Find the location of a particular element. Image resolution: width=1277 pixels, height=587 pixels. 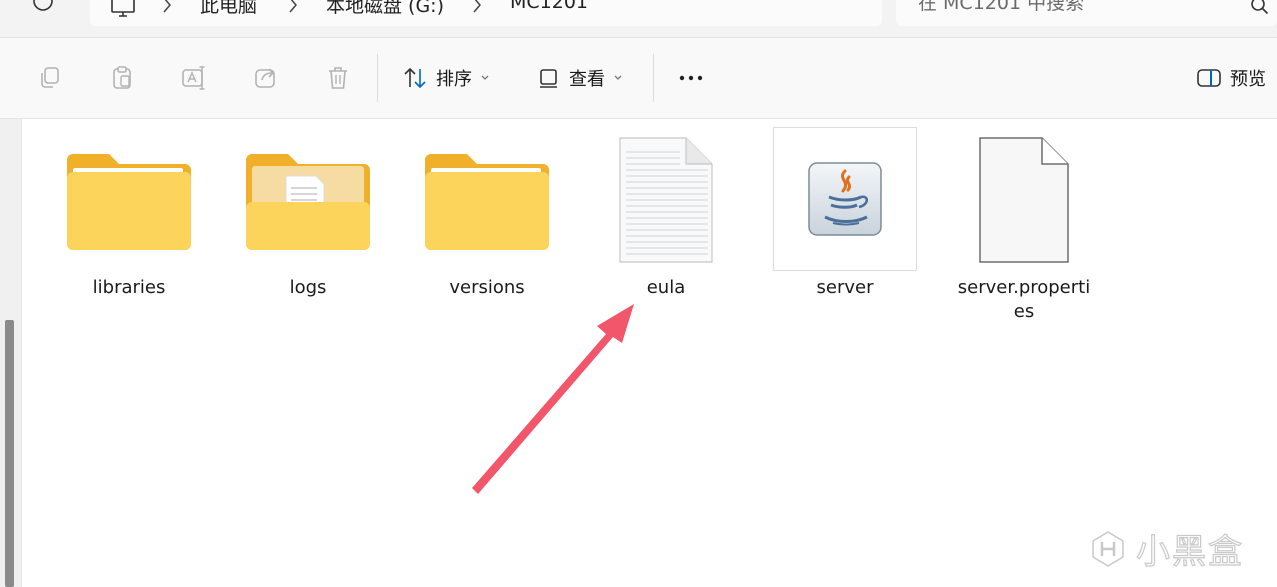

file-item-eula: eula is located at coordinates (666, 215).